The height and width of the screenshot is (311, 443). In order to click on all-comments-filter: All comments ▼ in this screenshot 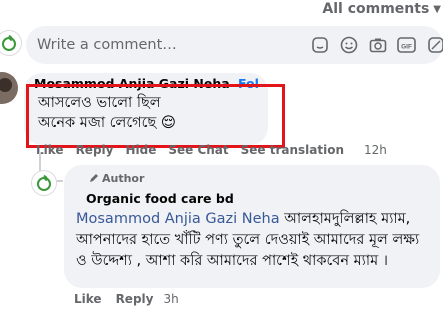, I will do `click(381, 9)`.